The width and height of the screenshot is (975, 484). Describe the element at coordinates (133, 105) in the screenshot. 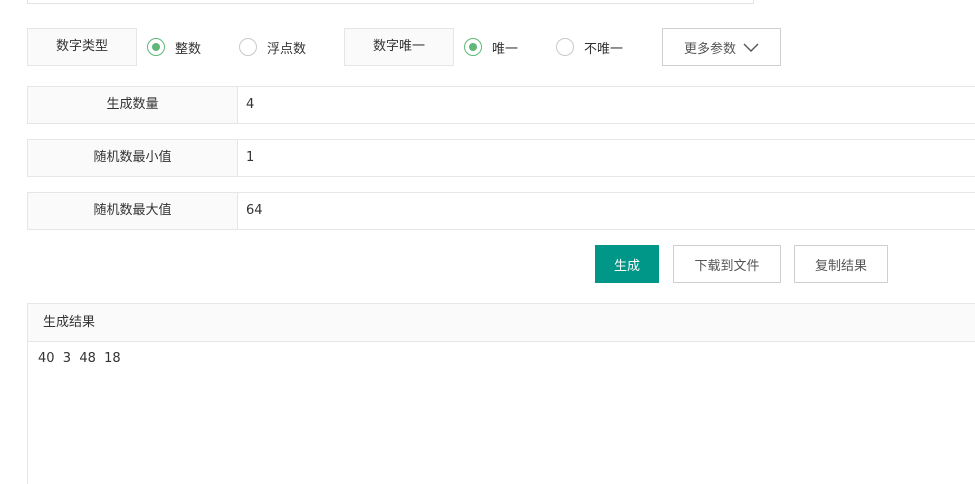

I see `count-label: 生成数量` at that location.